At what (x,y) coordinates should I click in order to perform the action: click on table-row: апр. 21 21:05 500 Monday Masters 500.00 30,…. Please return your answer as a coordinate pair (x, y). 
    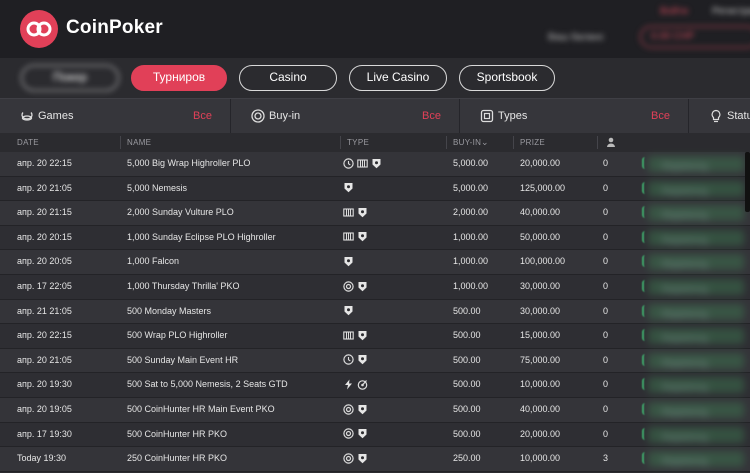
    Looking at the image, I should click on (375, 312).